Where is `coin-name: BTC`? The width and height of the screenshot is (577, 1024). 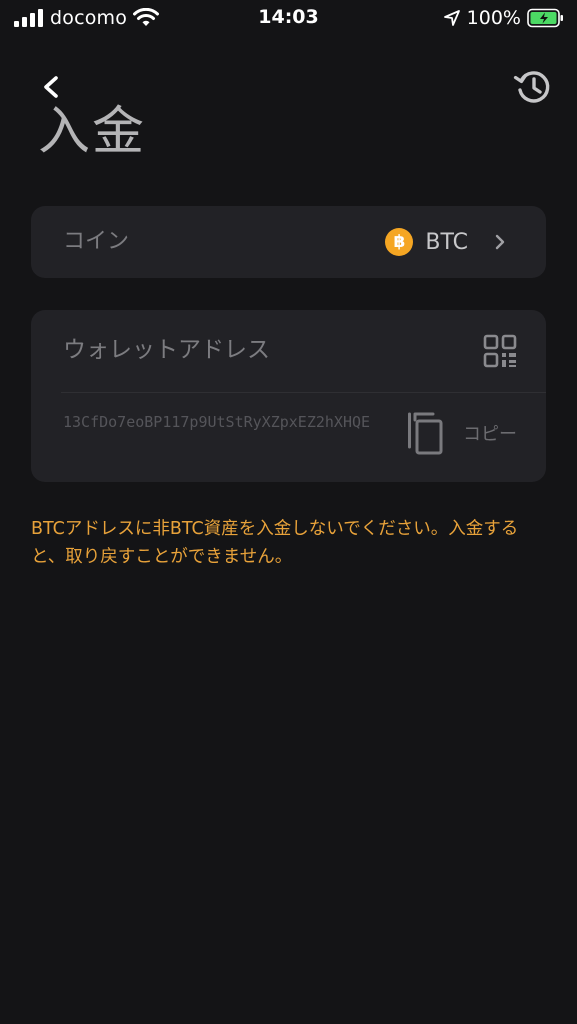
coin-name: BTC is located at coordinates (446, 242).